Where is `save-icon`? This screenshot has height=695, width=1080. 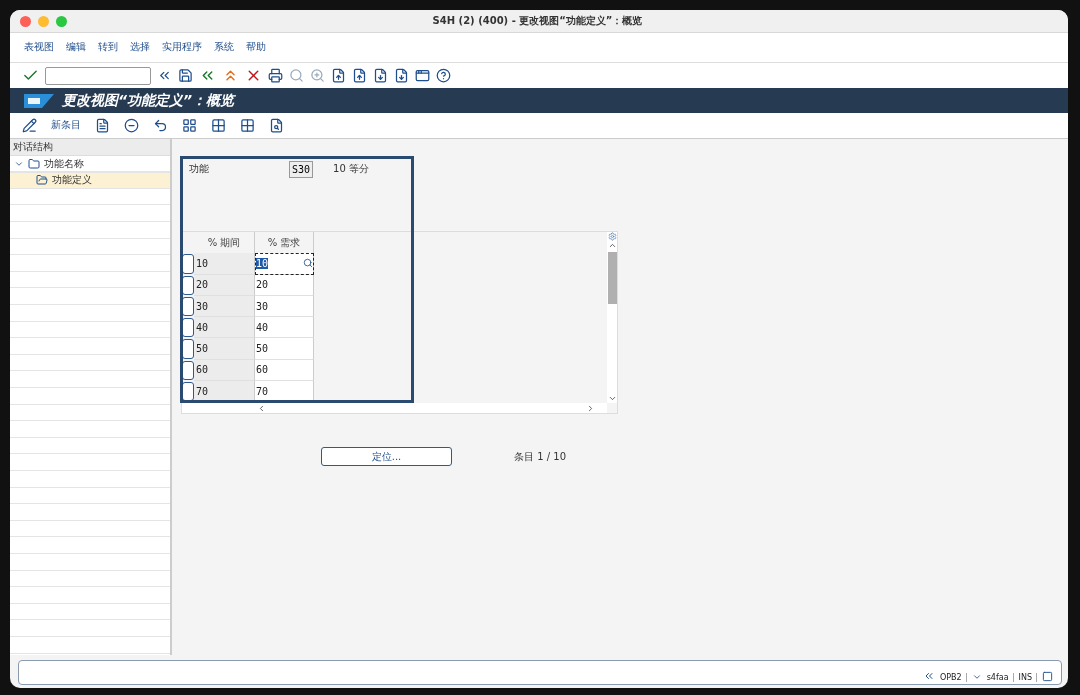 save-icon is located at coordinates (185, 75).